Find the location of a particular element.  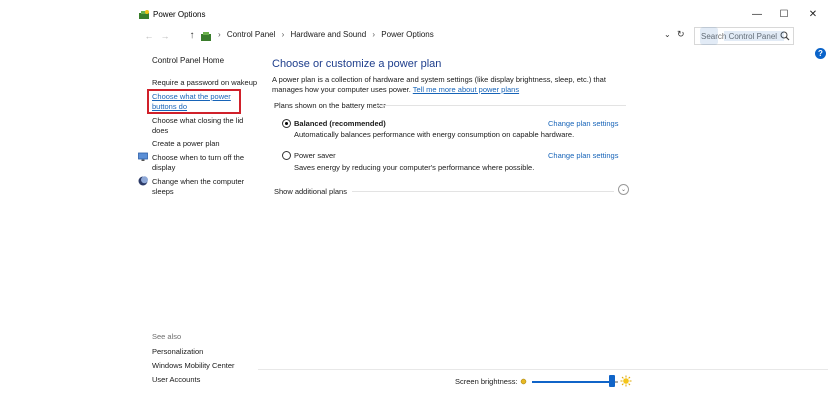

window-title: Power Options is located at coordinates (179, 14).